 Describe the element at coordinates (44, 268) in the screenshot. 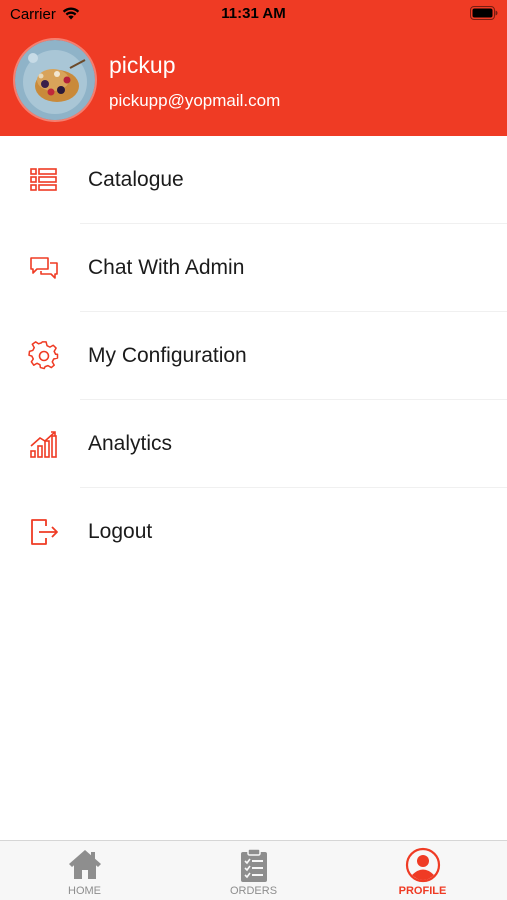

I see `chat-icon` at that location.